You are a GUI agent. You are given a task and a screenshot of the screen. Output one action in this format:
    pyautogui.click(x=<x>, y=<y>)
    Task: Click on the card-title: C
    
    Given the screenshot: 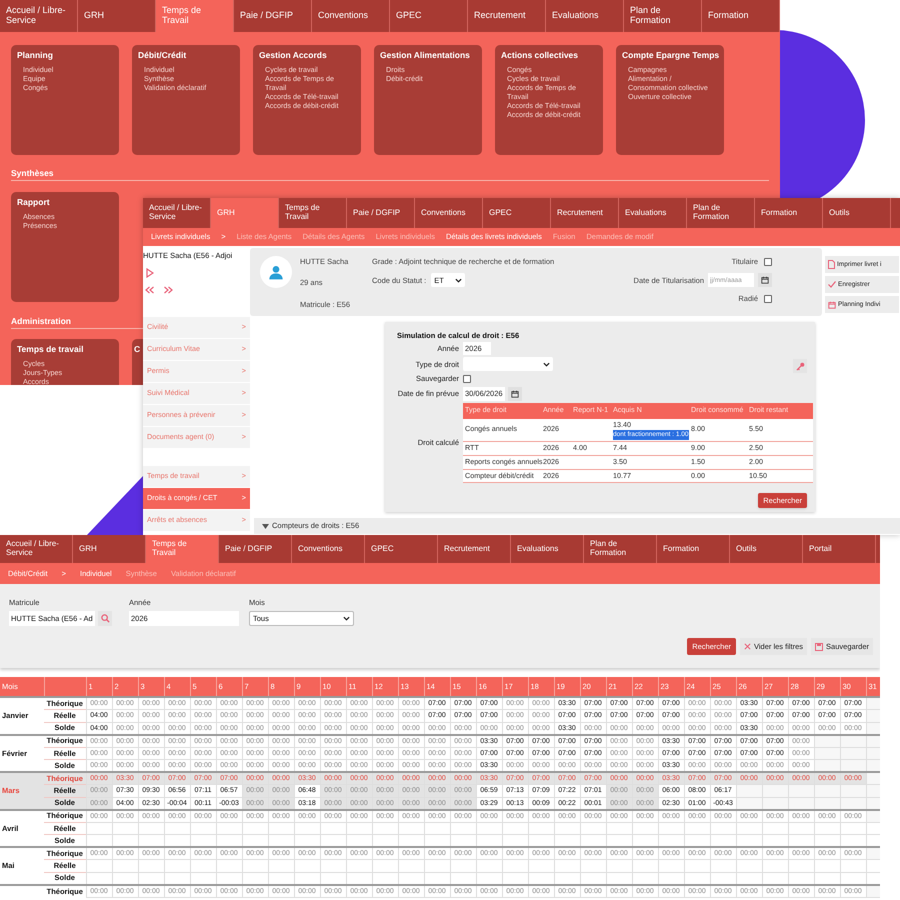 What is the action you would take?
    pyautogui.click(x=137, y=349)
    